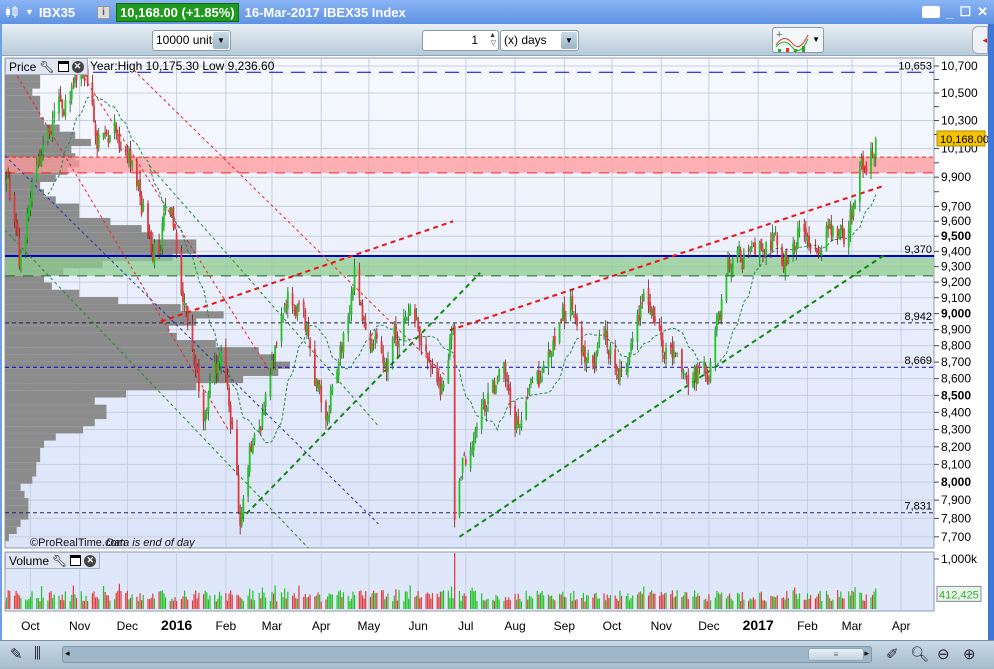 The height and width of the screenshot is (669, 994). Describe the element at coordinates (919, 654) in the screenshot. I see `auto-zoom-icon: 🔍︎` at that location.